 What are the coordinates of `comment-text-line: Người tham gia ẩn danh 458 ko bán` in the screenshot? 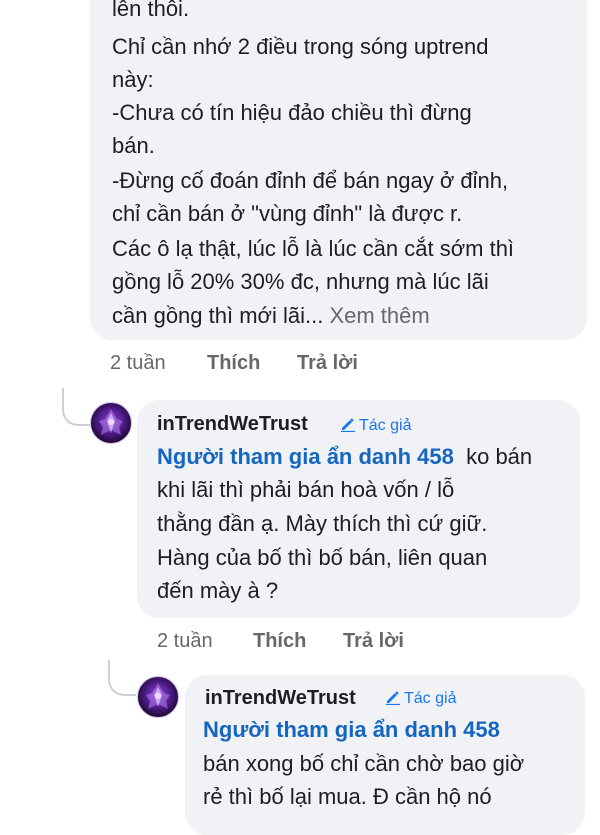 It's located at (344, 456).